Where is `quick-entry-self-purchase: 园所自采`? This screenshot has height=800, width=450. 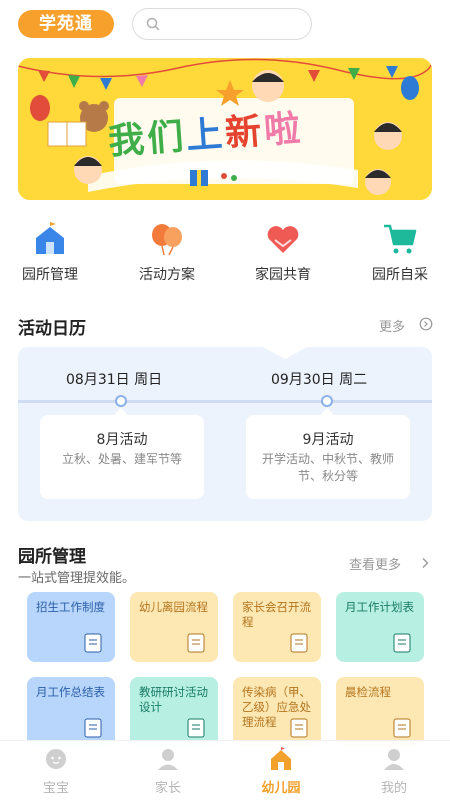
quick-entry-self-purchase: 园所自采 is located at coordinates (400, 253).